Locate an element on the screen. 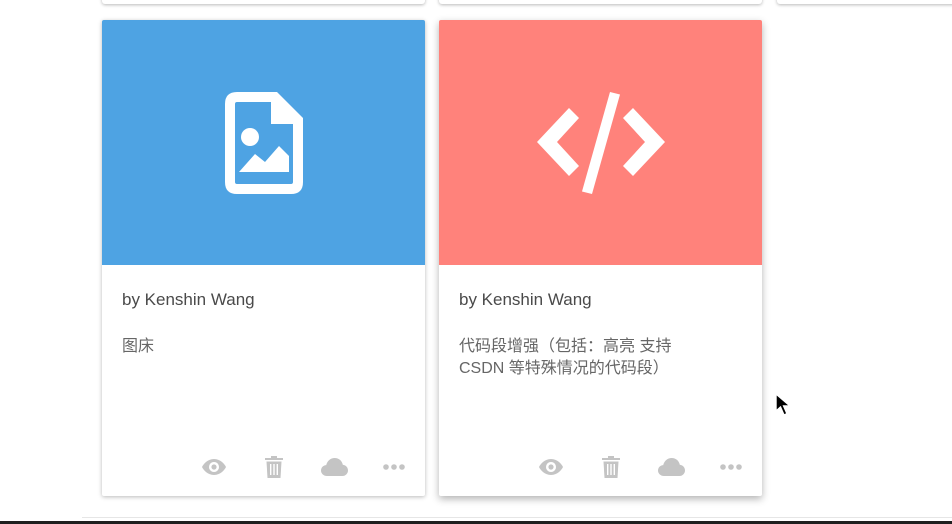 This screenshot has height=524, width=952. card-description: 代码段增强（包括：高亮 支持 CSDN 等特殊情况的代码段） is located at coordinates (565, 357).